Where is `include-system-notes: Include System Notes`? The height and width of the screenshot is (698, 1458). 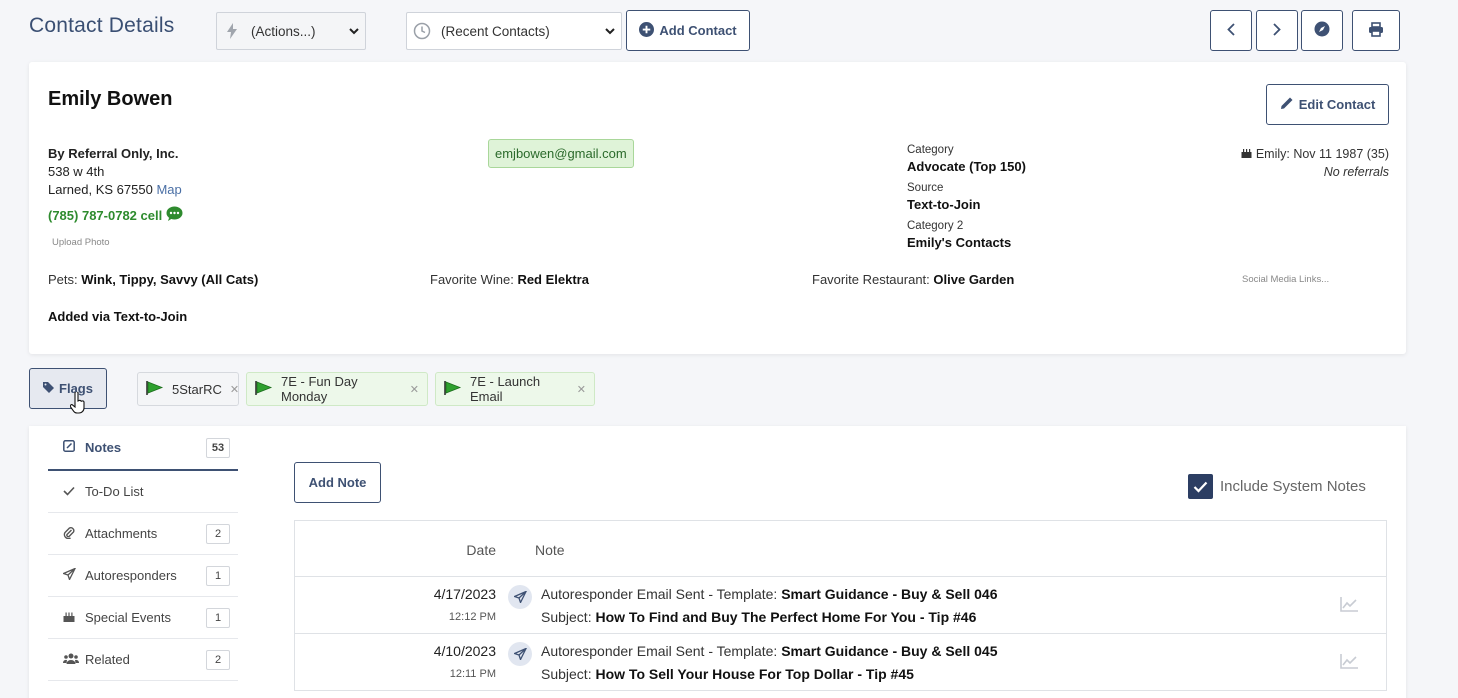
include-system-notes: Include System Notes is located at coordinates (1277, 486).